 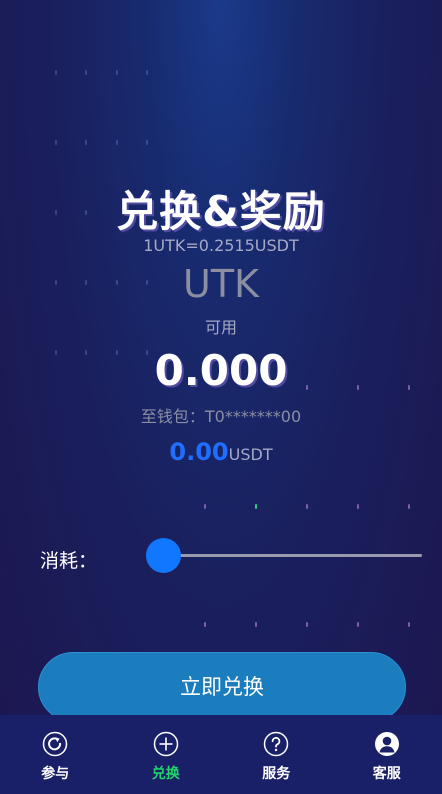 What do you see at coordinates (250, 454) in the screenshot?
I see `usdt-unit: USDT` at bounding box center [250, 454].